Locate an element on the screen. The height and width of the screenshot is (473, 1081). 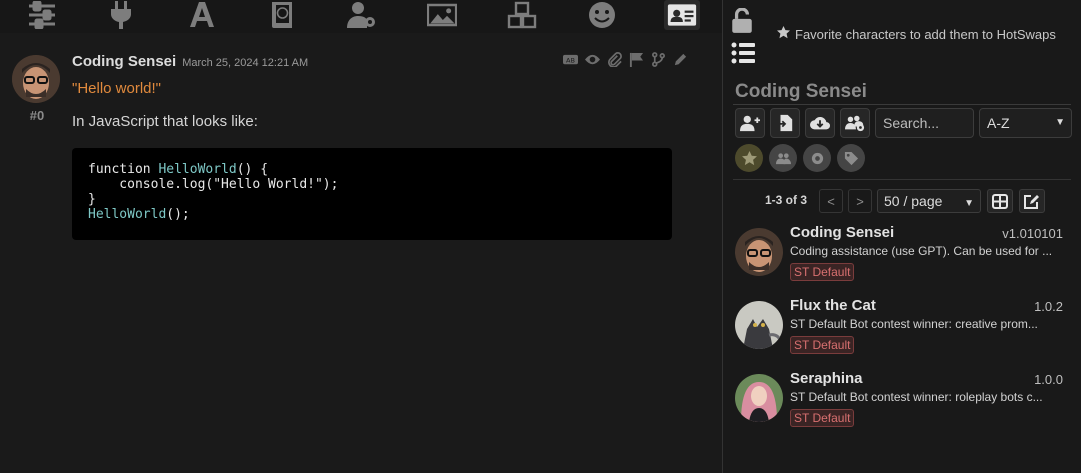
message-header: Coding Sensei March 25, 2024 12:21 AM is located at coordinates (190, 61).